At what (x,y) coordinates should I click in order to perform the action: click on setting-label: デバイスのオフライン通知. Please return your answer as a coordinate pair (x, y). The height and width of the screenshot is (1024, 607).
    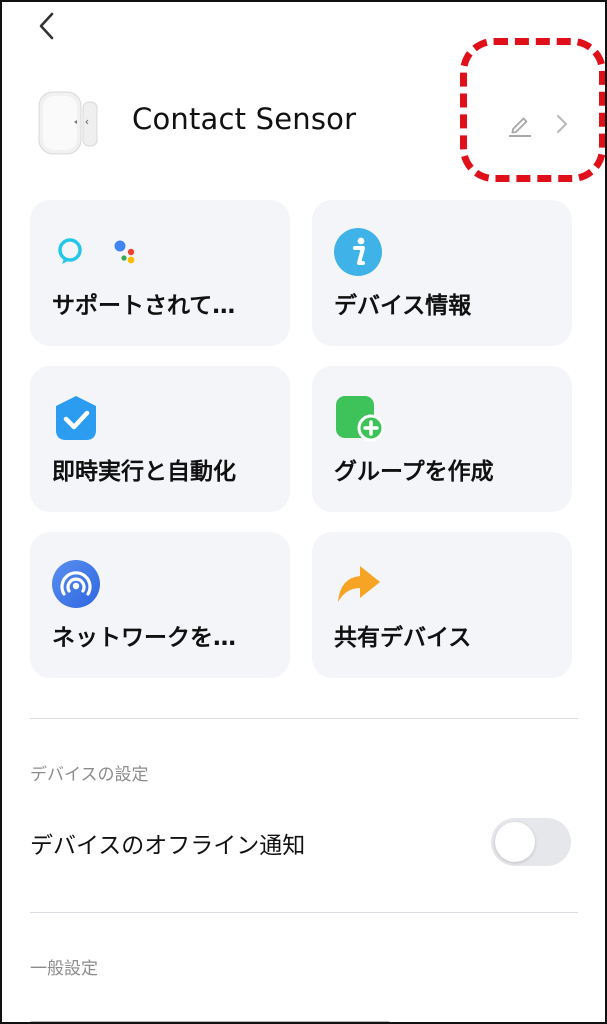
    Looking at the image, I should click on (168, 846).